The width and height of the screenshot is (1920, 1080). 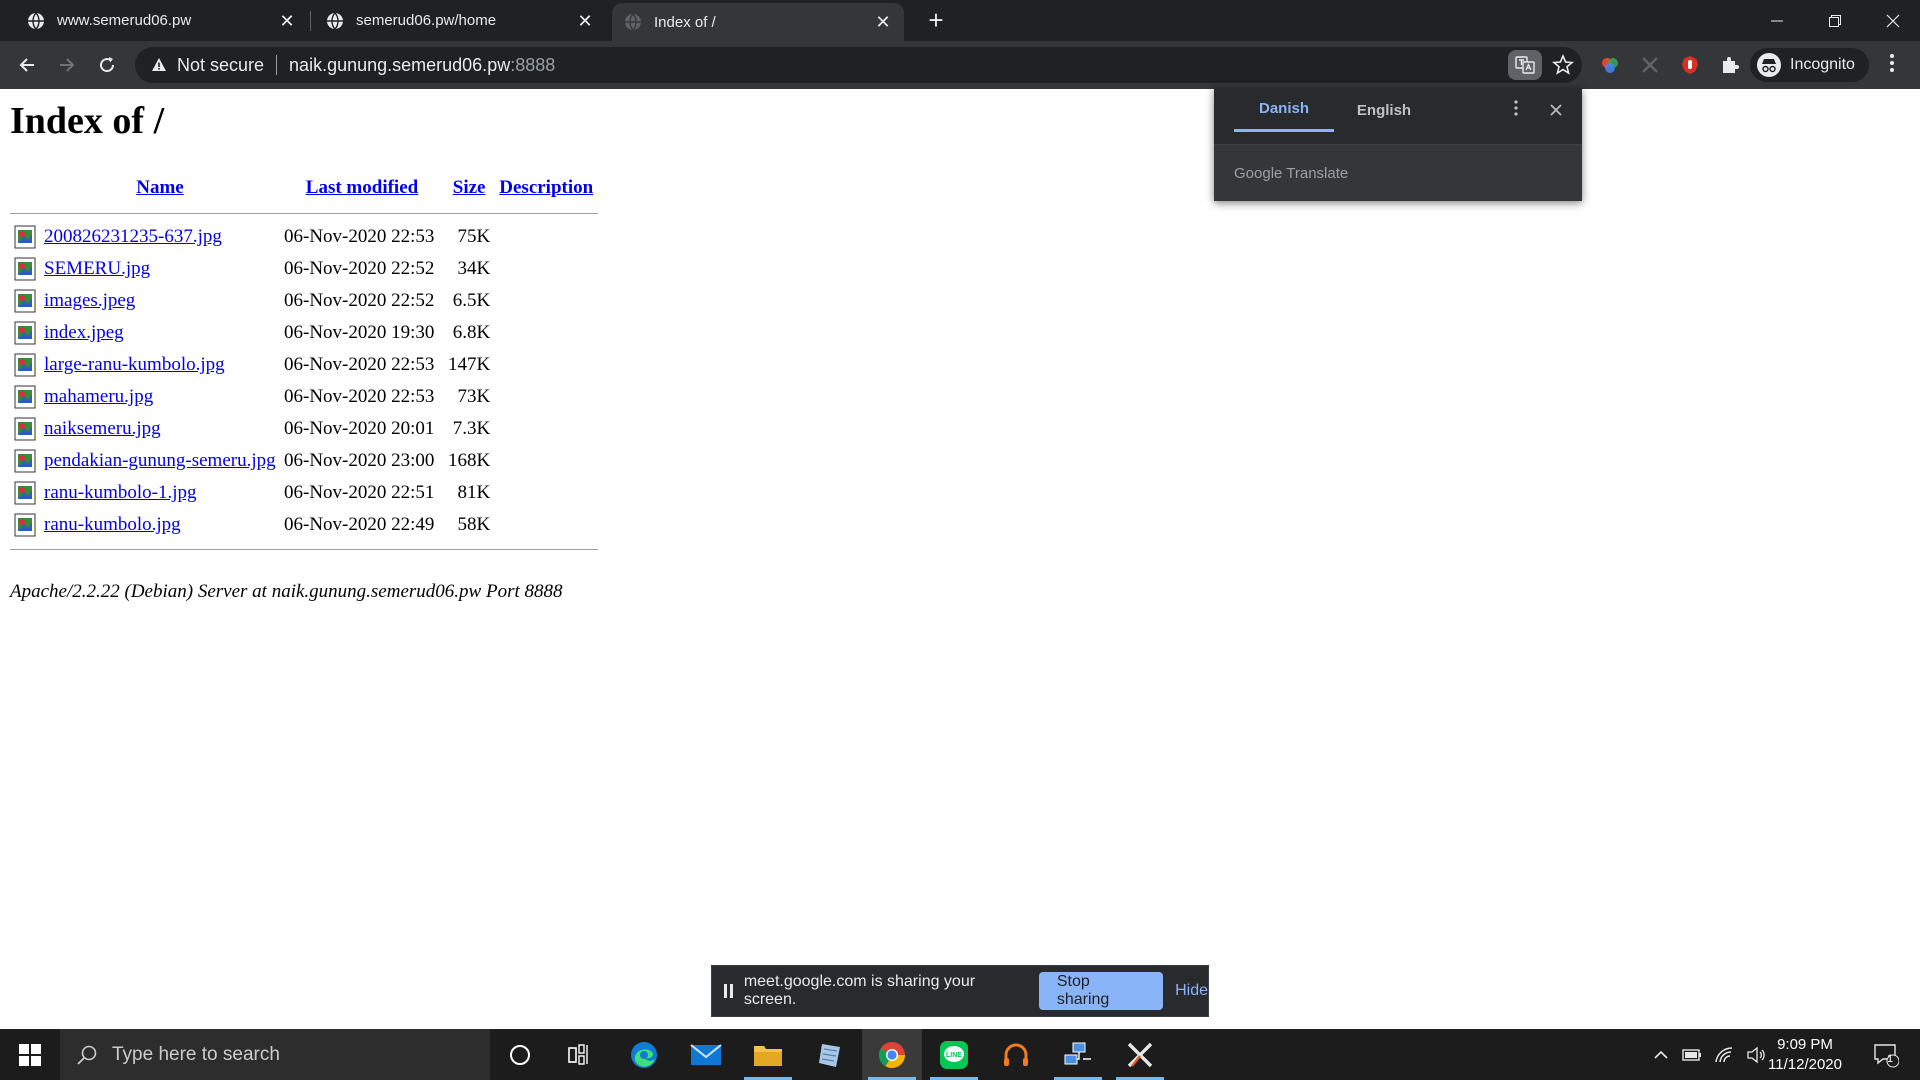 What do you see at coordinates (196, 1054) in the screenshot?
I see `search-placeholder: Type here to search` at bounding box center [196, 1054].